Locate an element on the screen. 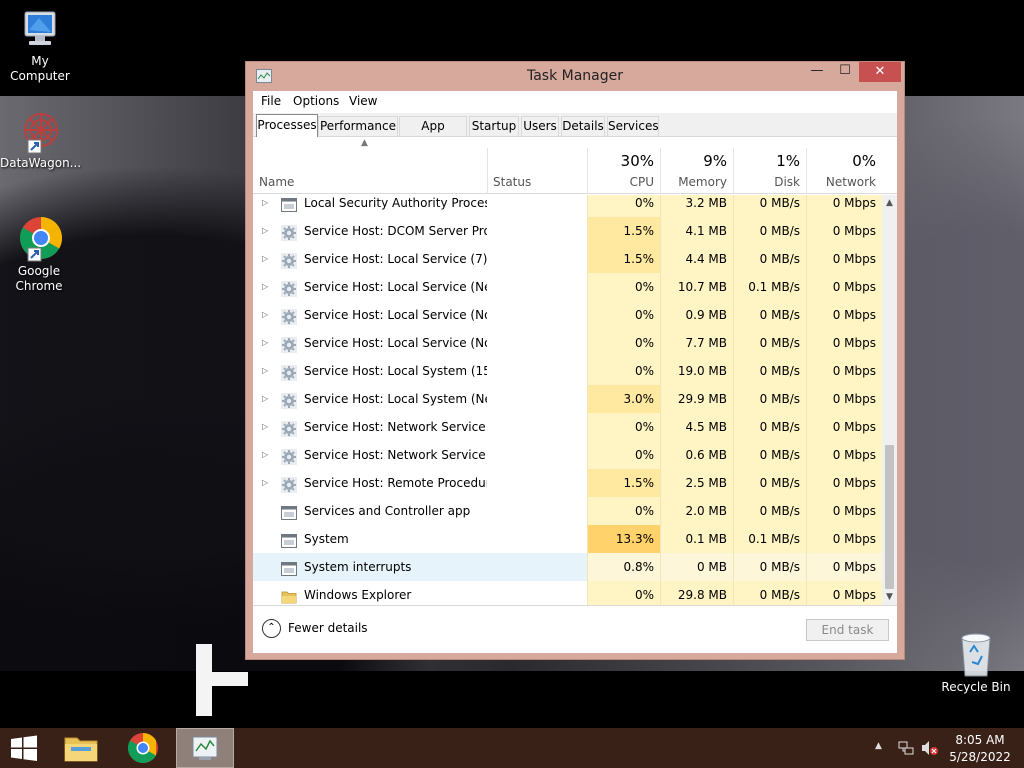 The image size is (1024, 768). tab-performance: Performance is located at coordinates (358, 126).